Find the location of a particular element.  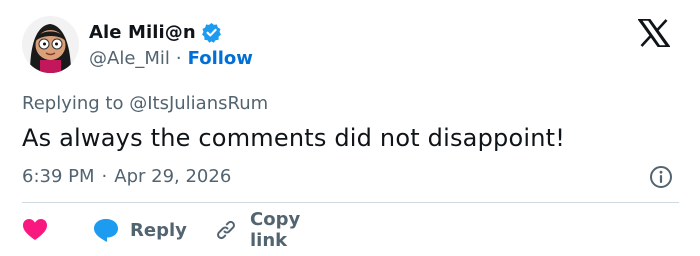

author-handle: @Ale_Mil is located at coordinates (129, 58).